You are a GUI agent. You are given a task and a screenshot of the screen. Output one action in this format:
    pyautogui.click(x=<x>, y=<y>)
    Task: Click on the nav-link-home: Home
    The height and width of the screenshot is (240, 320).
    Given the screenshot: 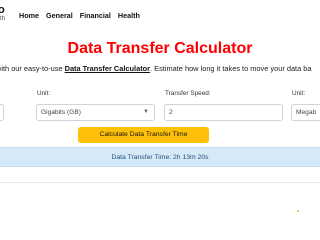 What is the action you would take?
    pyautogui.click(x=29, y=15)
    